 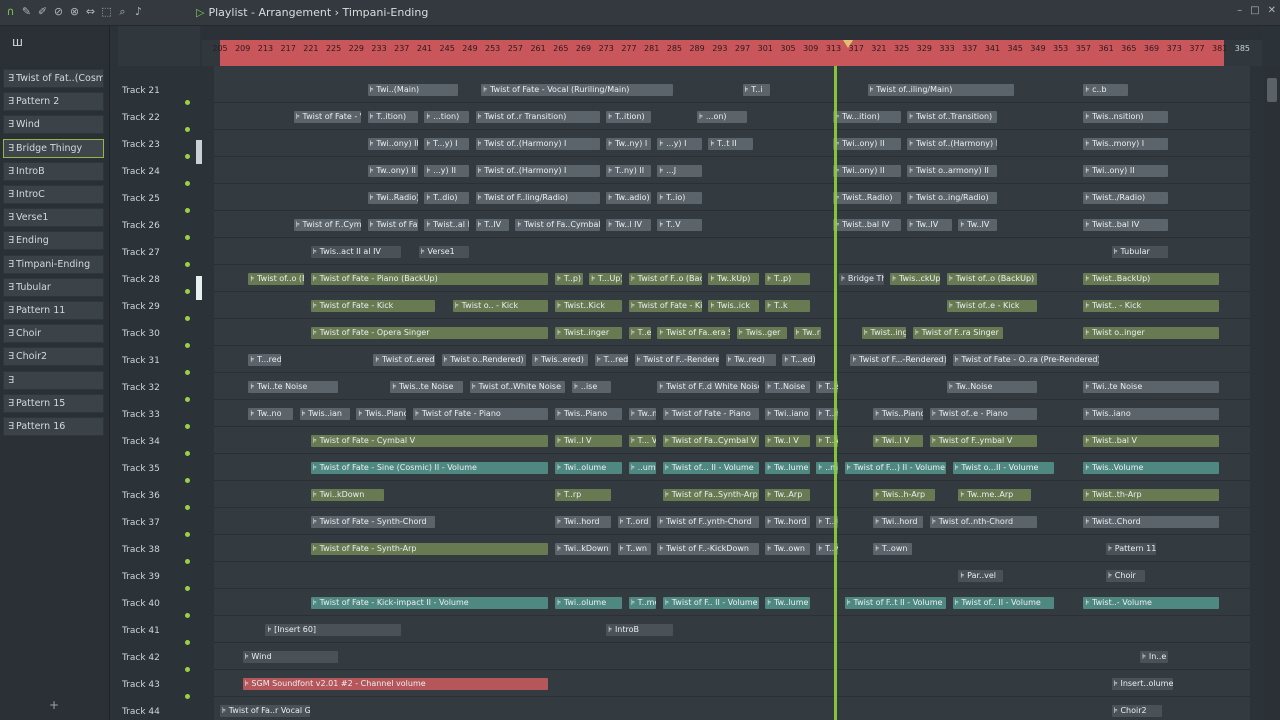 I want to click on pattern-clip: ⊧ Twist of..Transition), so click(x=952, y=117).